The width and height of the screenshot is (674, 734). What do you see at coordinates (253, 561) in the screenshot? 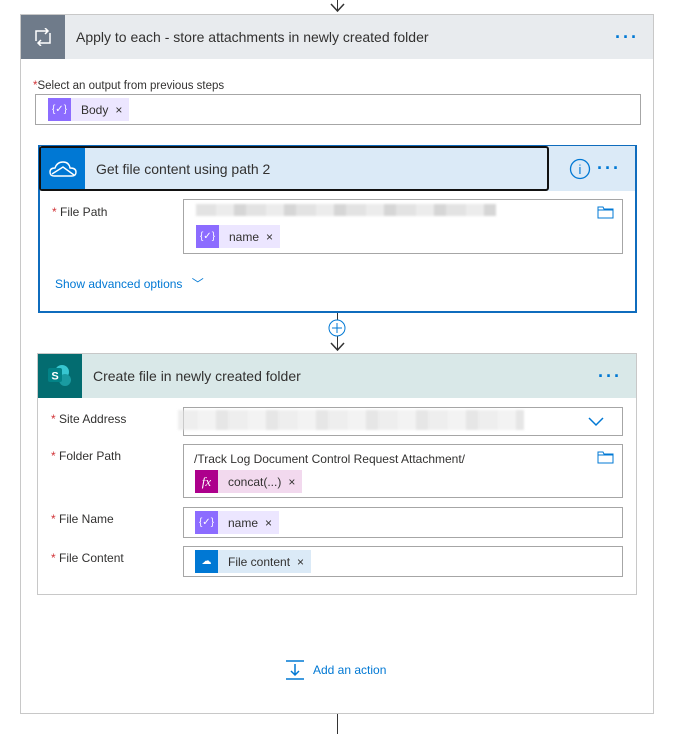
I see `file-content-token: ☁ File content ×` at bounding box center [253, 561].